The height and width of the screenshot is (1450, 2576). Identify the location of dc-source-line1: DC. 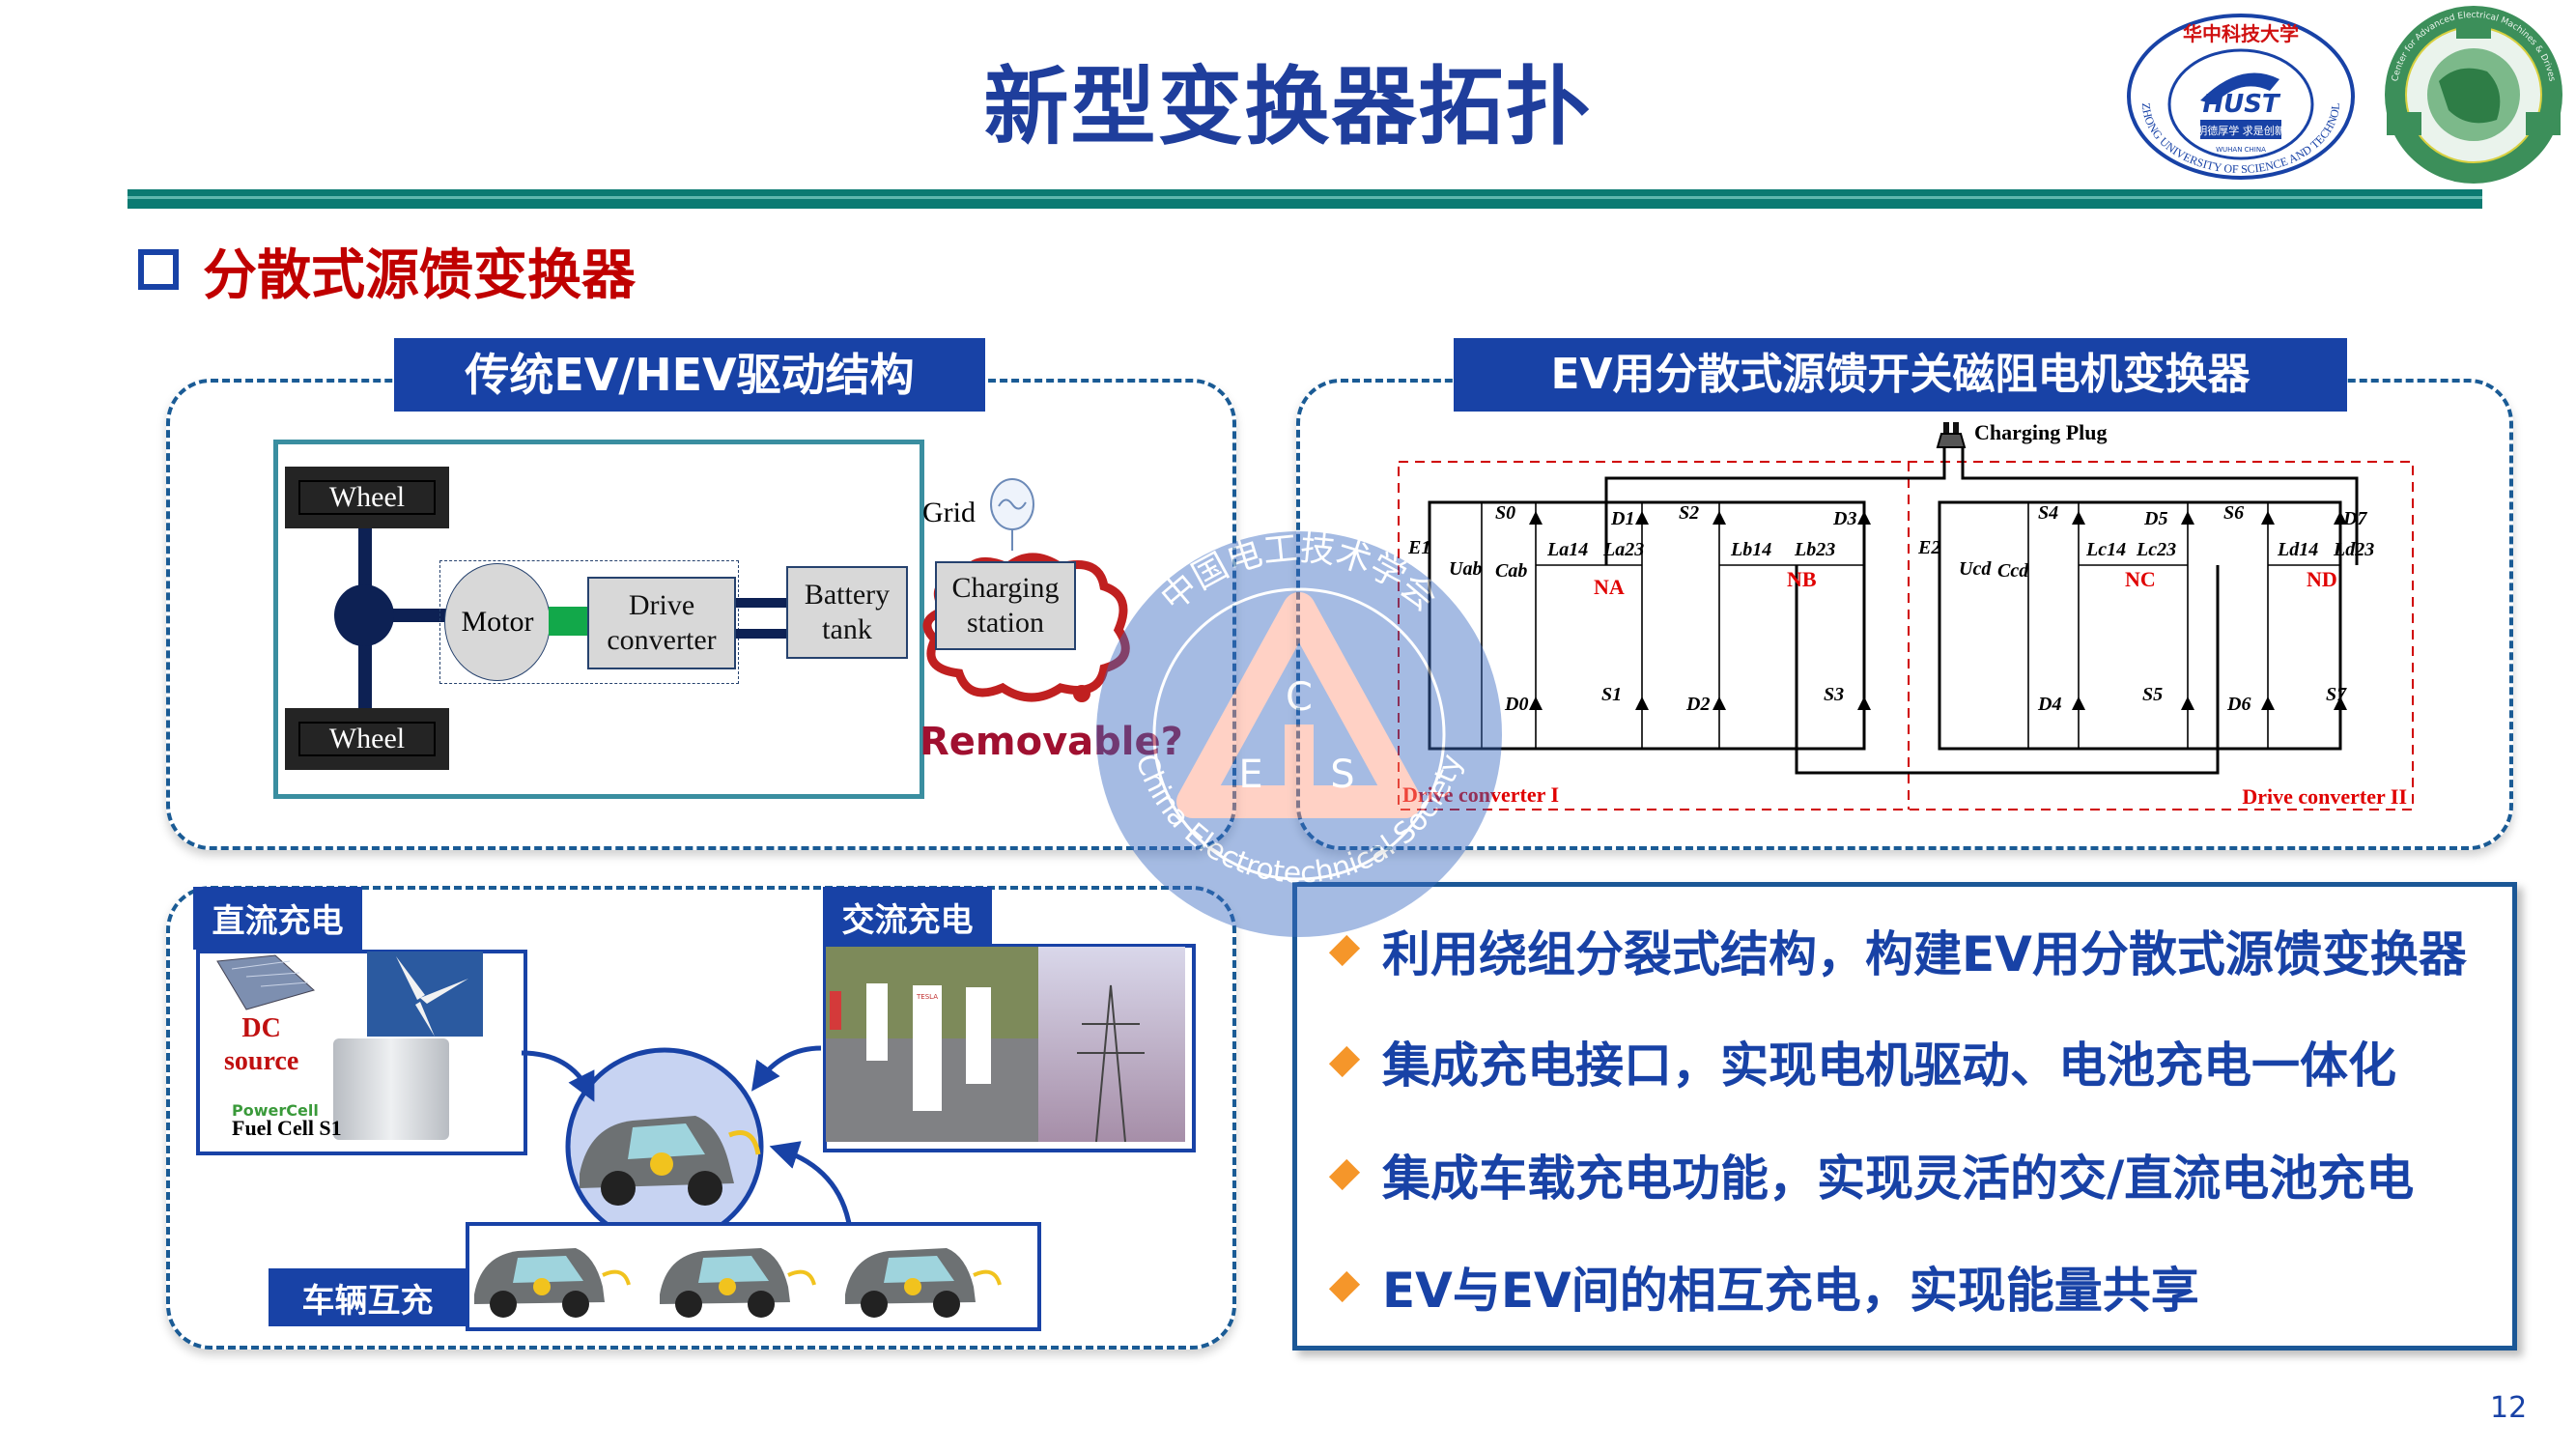
(261, 1028).